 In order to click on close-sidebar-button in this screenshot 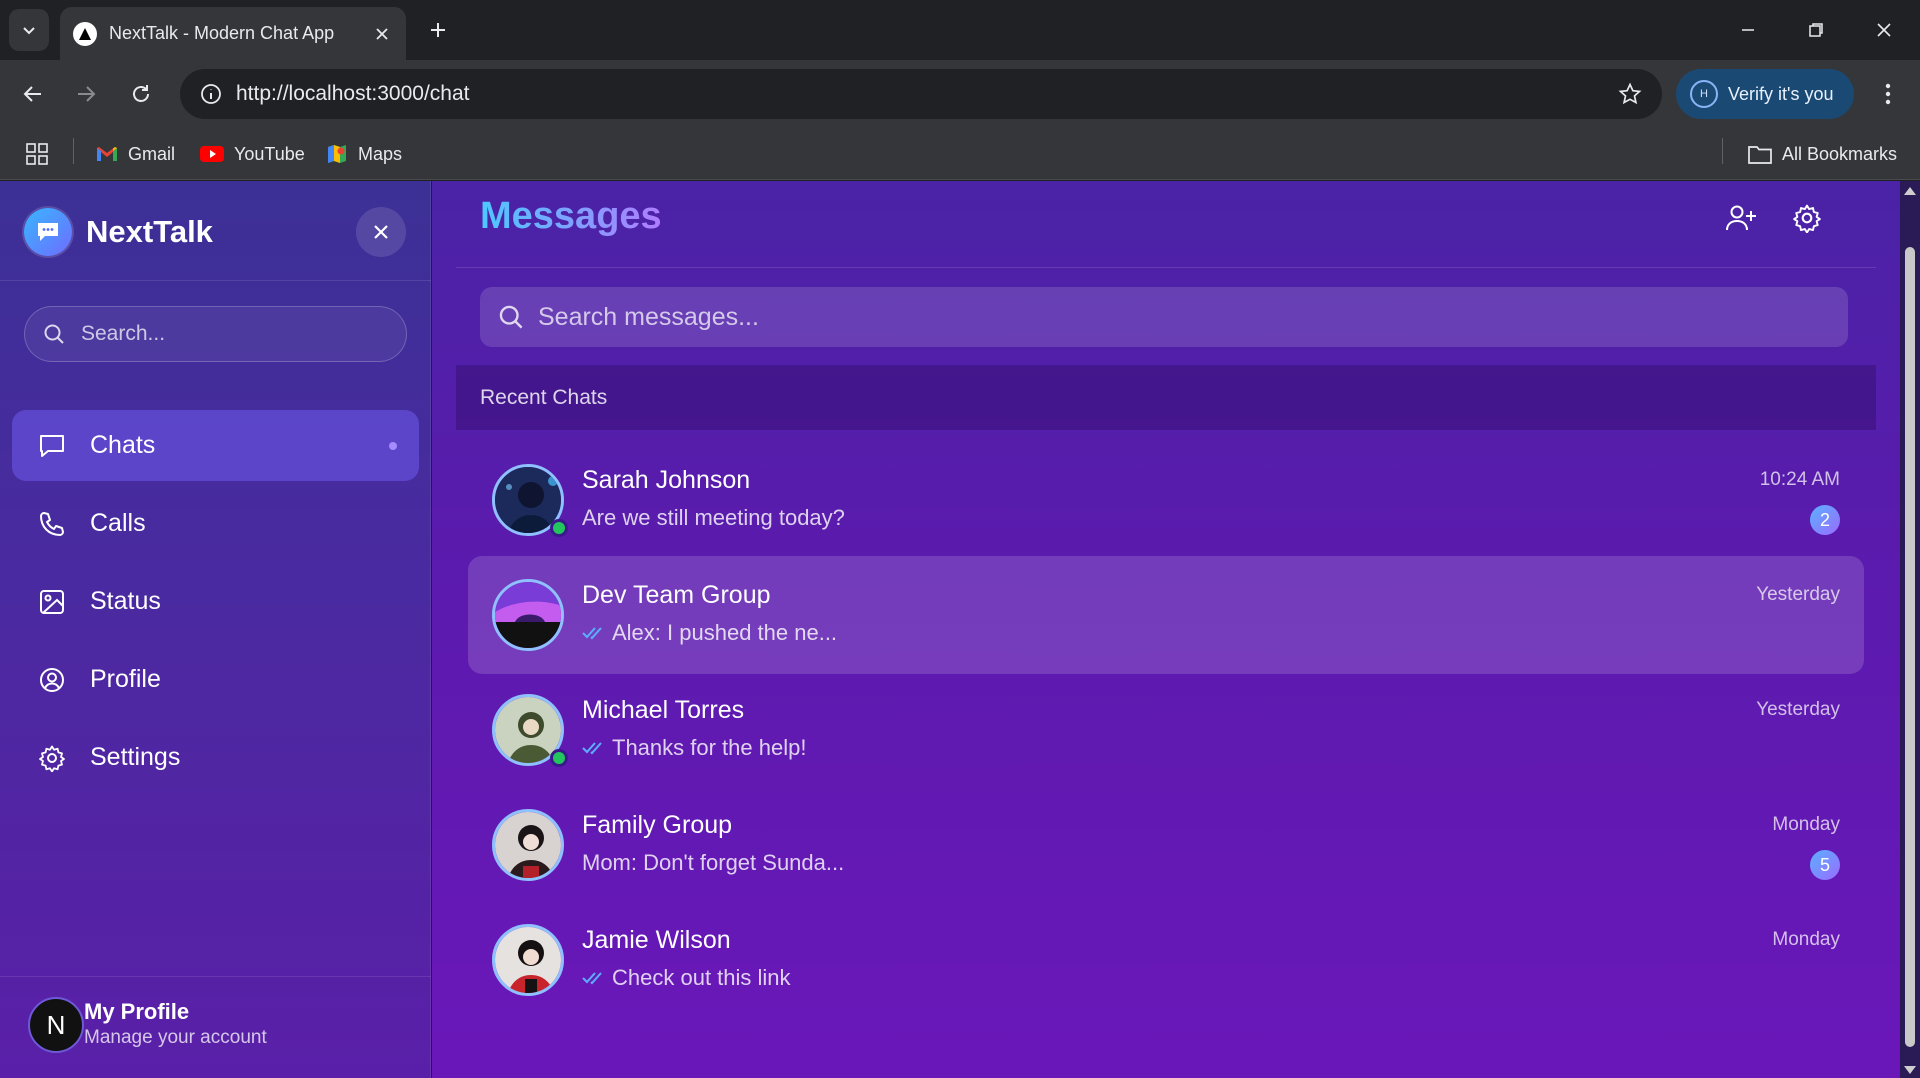, I will do `click(381, 232)`.